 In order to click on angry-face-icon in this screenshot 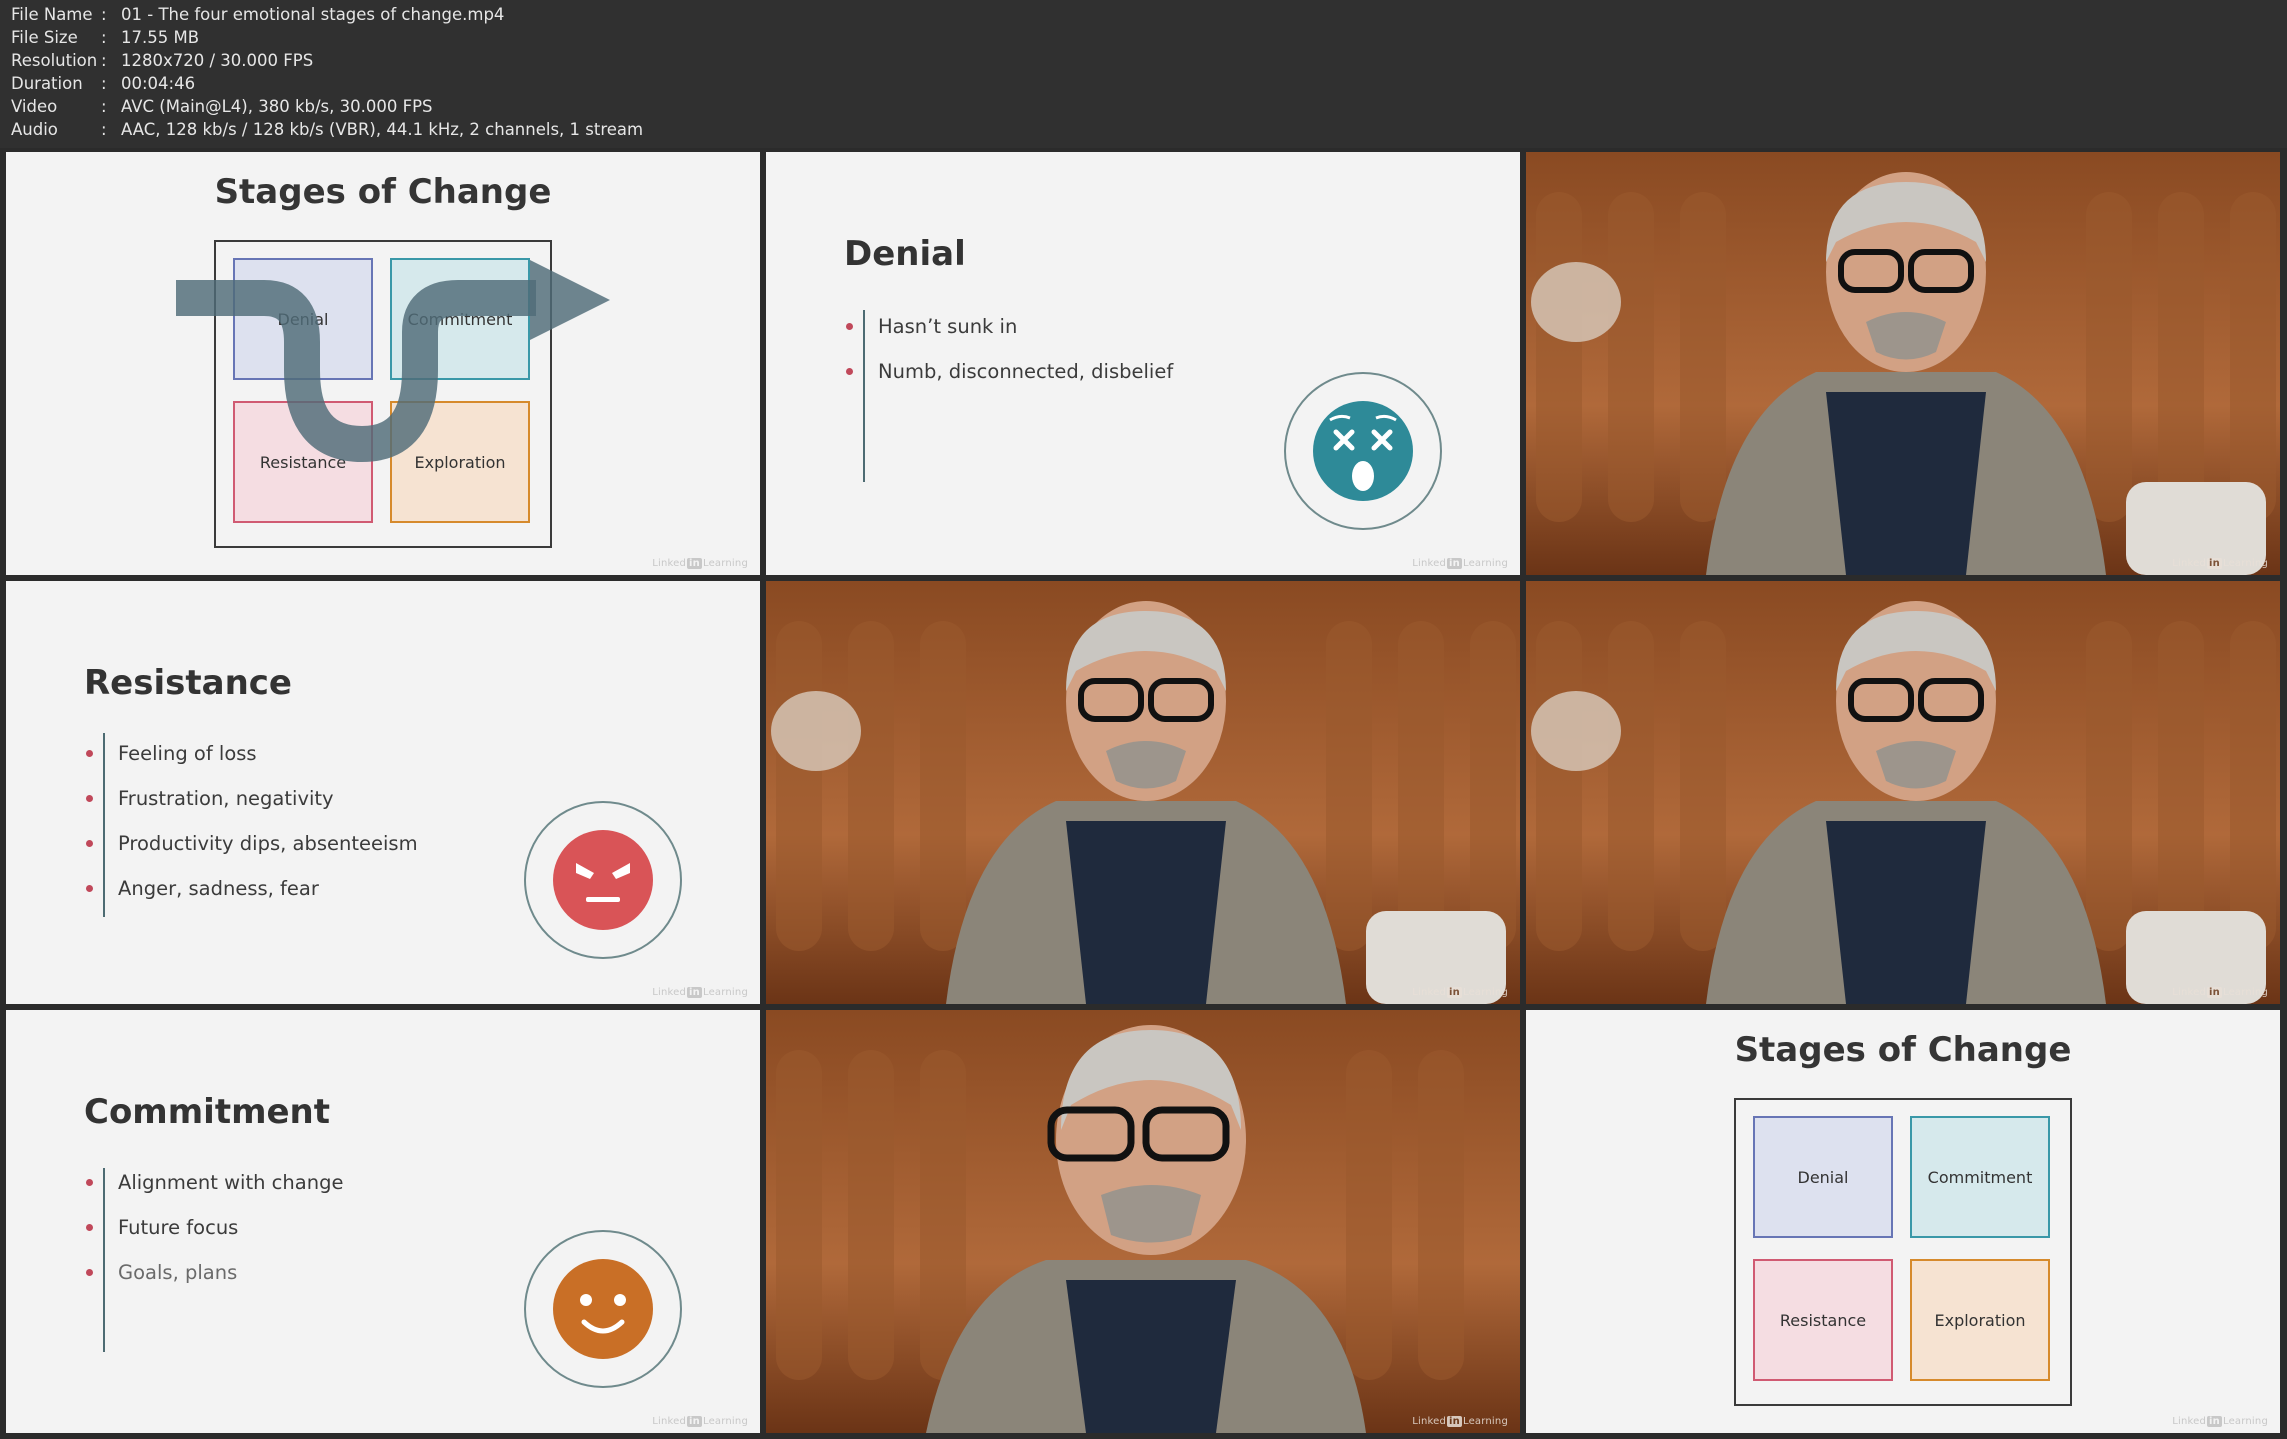, I will do `click(603, 880)`.